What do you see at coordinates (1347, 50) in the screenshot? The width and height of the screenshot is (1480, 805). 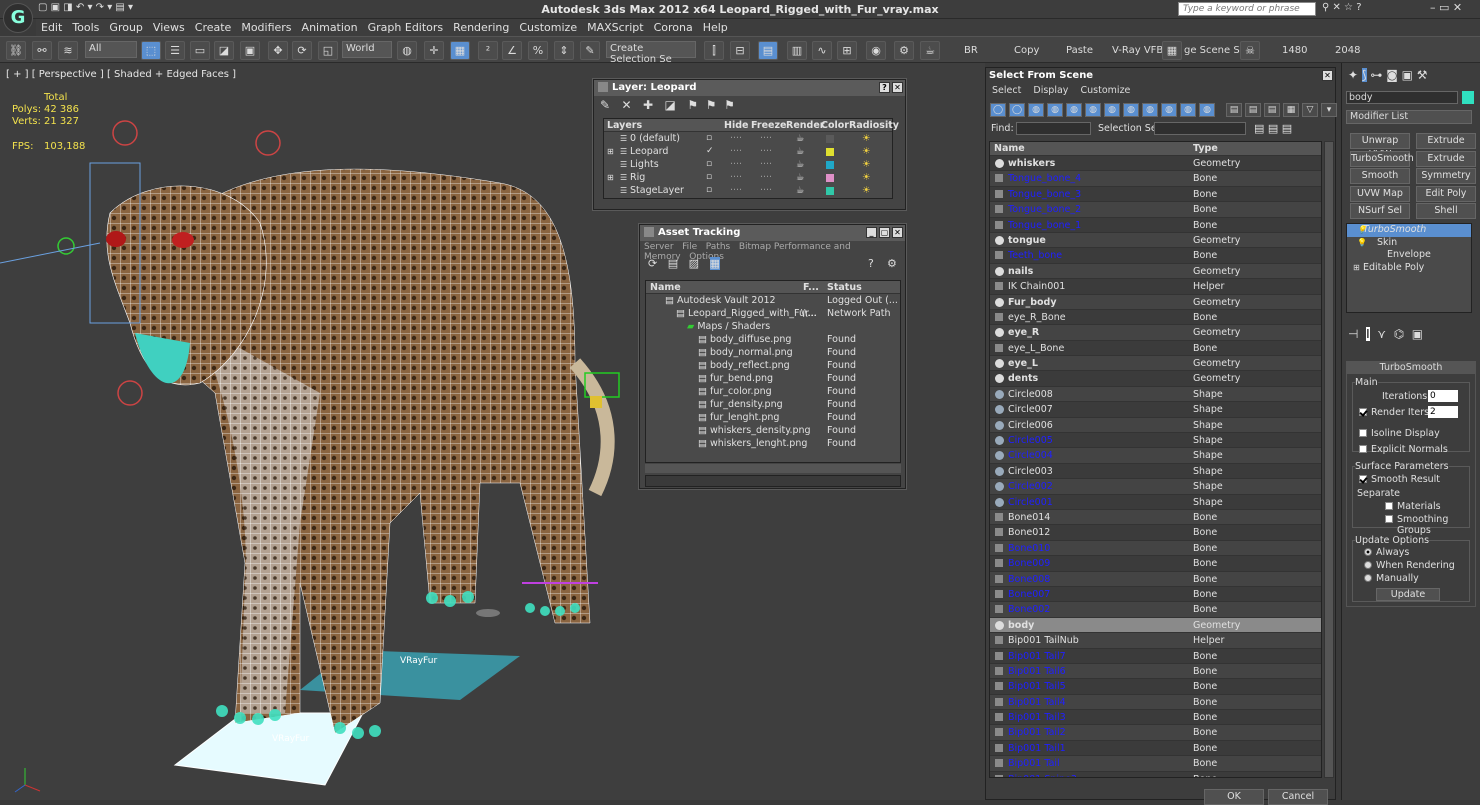 I see `toolbar-height-2048: 2048` at bounding box center [1347, 50].